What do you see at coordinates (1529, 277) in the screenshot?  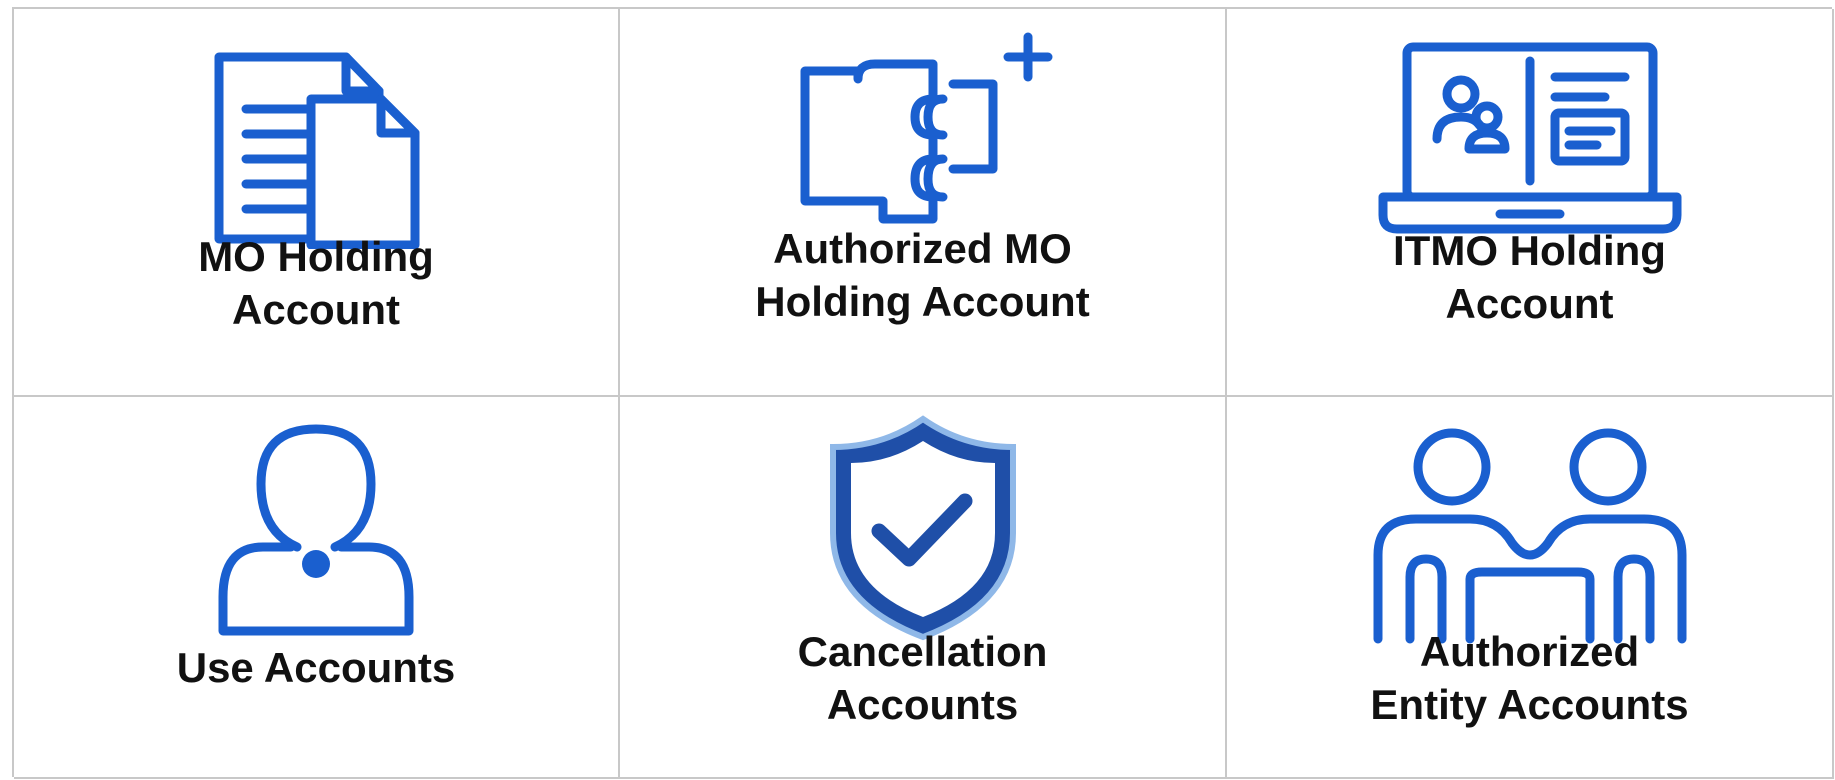 I see `card-label: ITMO Holding Account` at bounding box center [1529, 277].